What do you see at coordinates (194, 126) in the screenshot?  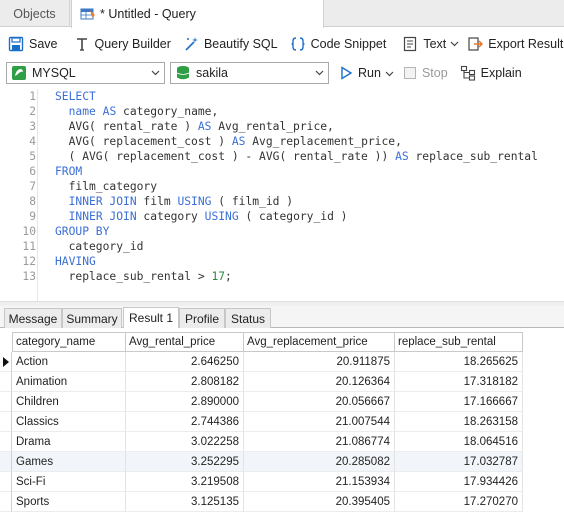 I see `code-line: AVG( rental_rate ) AS Avg_rental_price,` at bounding box center [194, 126].